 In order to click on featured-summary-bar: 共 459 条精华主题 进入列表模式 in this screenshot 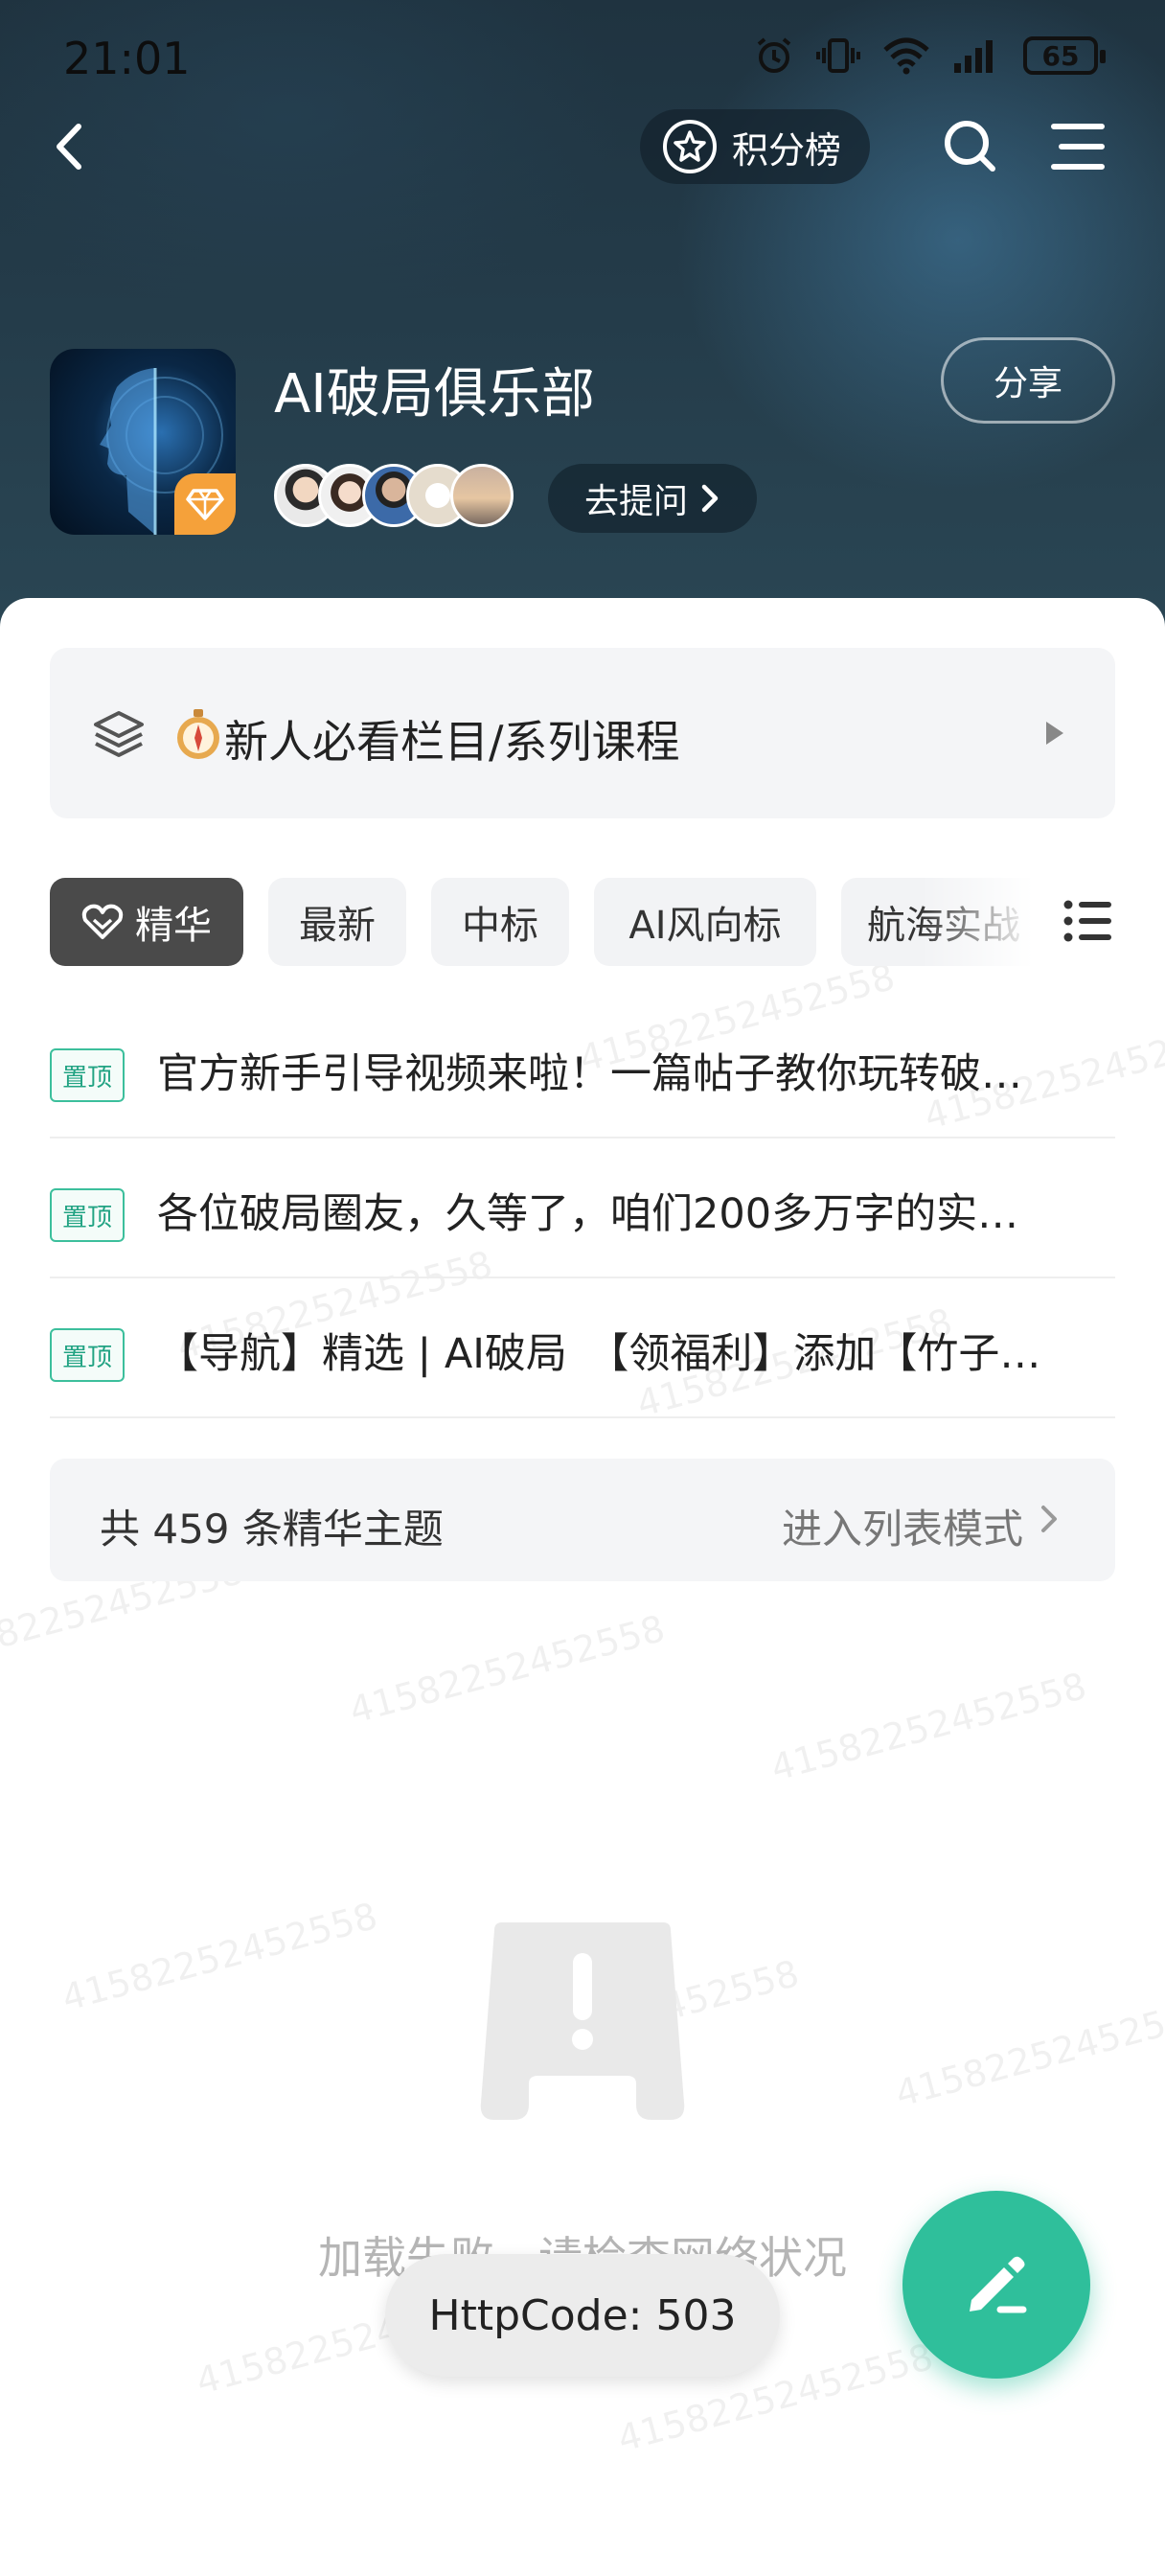, I will do `click(582, 1520)`.